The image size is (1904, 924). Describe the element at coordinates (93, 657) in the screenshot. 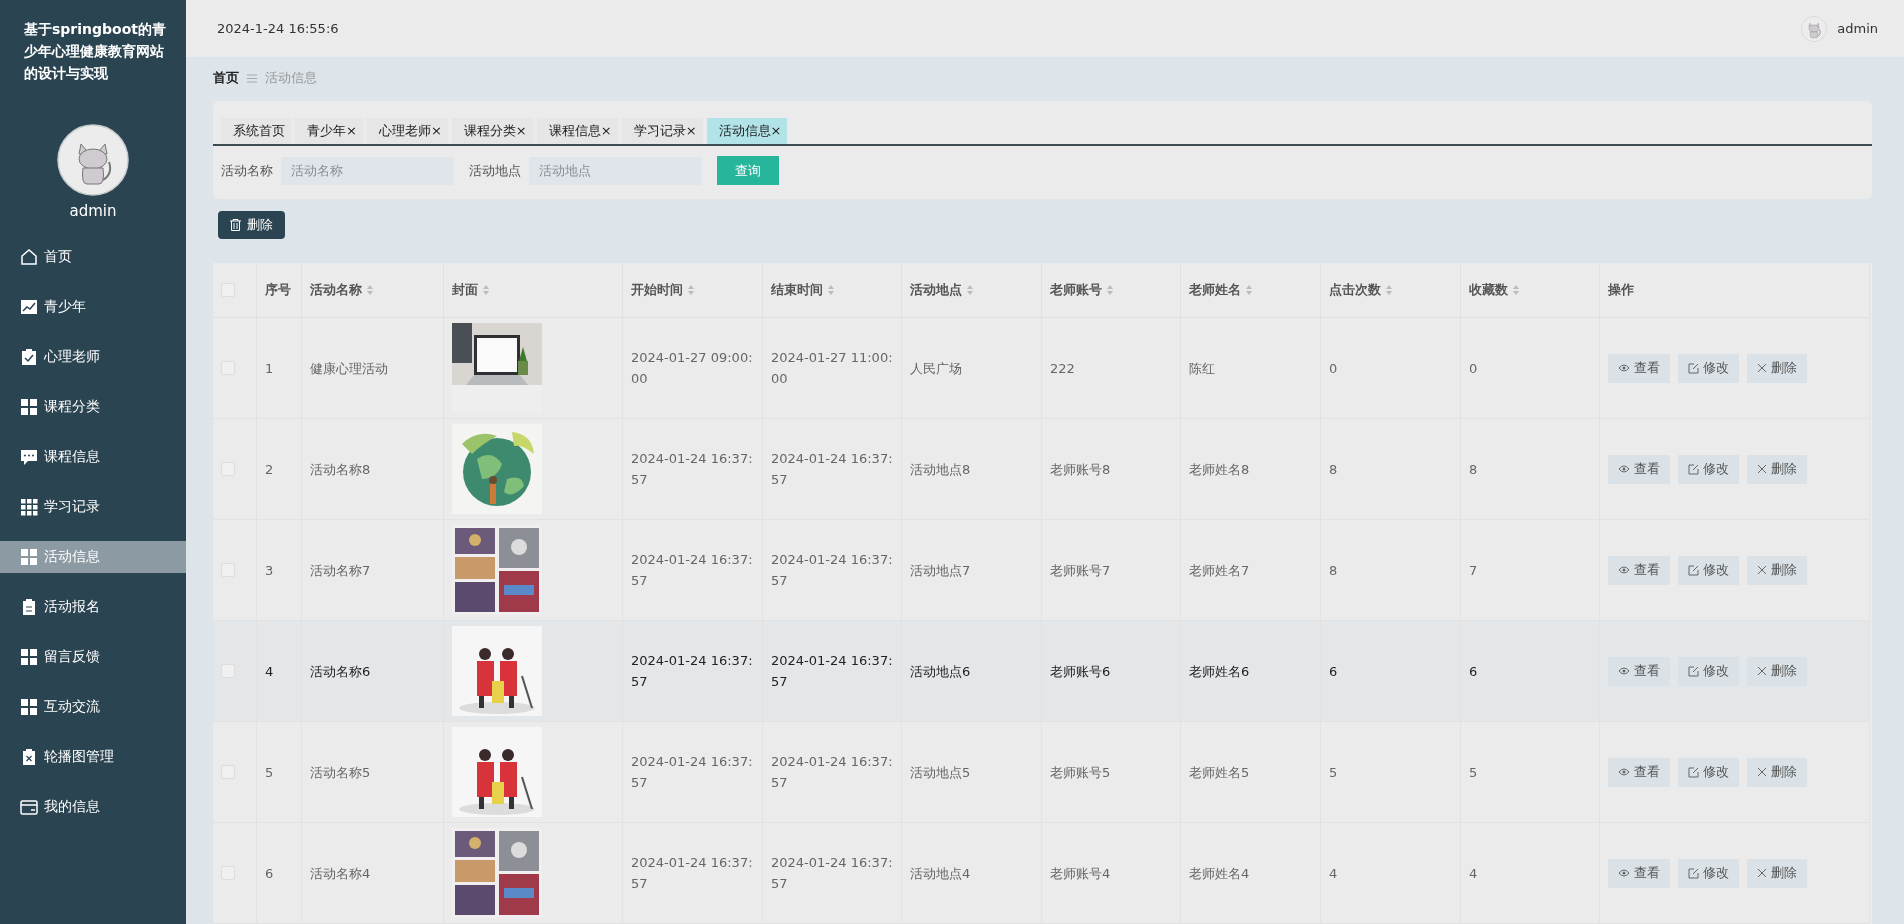

I see `menu-item: 留言反馈` at that location.